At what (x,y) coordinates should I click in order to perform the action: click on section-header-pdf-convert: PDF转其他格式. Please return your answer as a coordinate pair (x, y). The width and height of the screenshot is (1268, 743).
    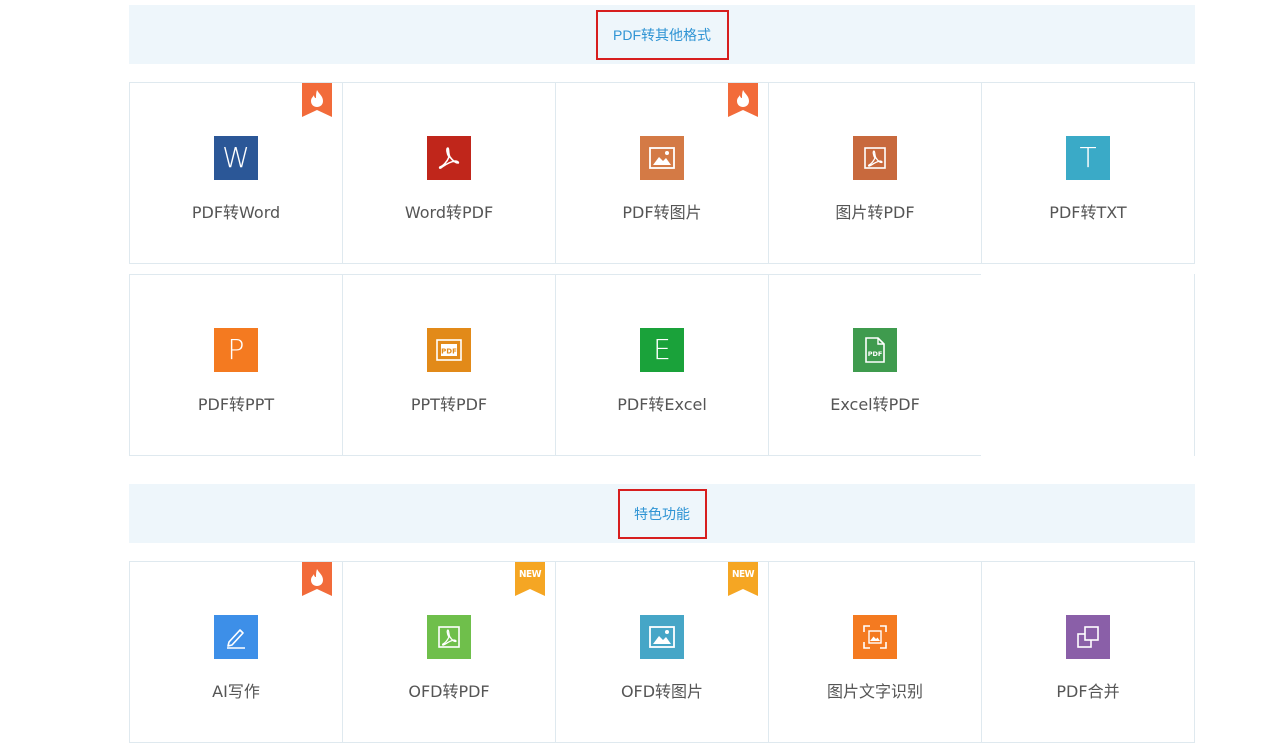
    Looking at the image, I should click on (662, 34).